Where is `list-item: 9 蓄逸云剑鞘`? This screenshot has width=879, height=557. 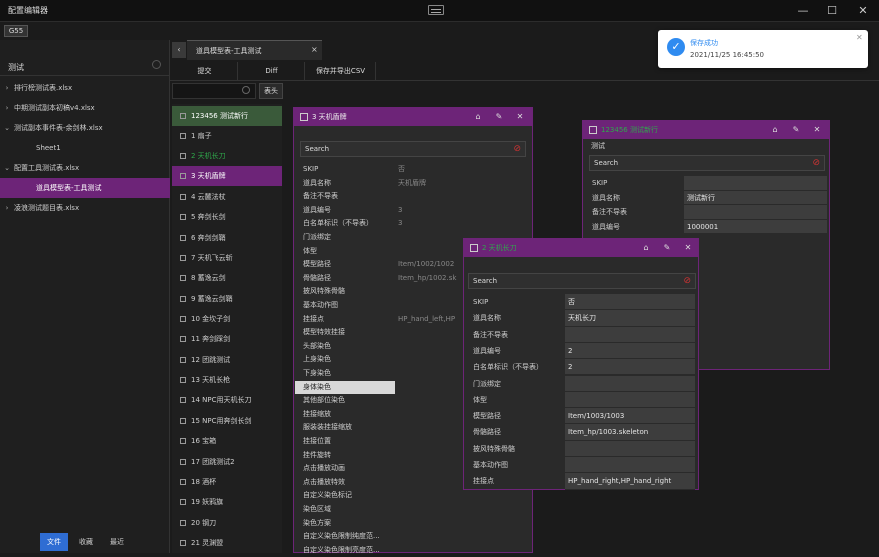 list-item: 9 蓄逸云剑鞘 is located at coordinates (227, 299).